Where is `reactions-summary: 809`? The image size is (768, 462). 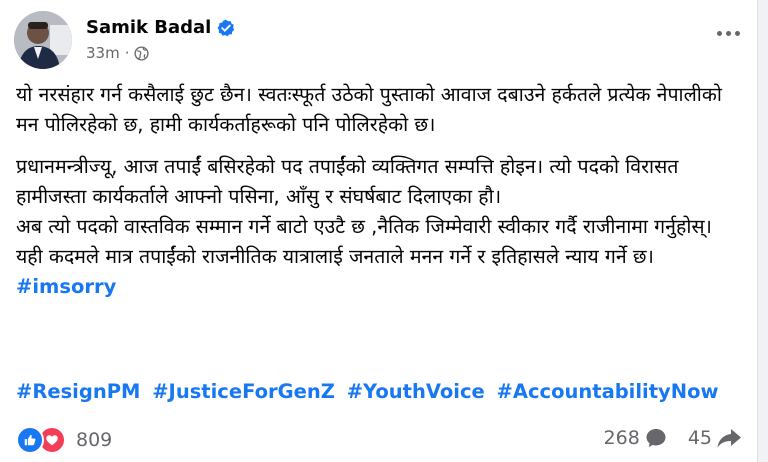 reactions-summary: 809 is located at coordinates (64, 440).